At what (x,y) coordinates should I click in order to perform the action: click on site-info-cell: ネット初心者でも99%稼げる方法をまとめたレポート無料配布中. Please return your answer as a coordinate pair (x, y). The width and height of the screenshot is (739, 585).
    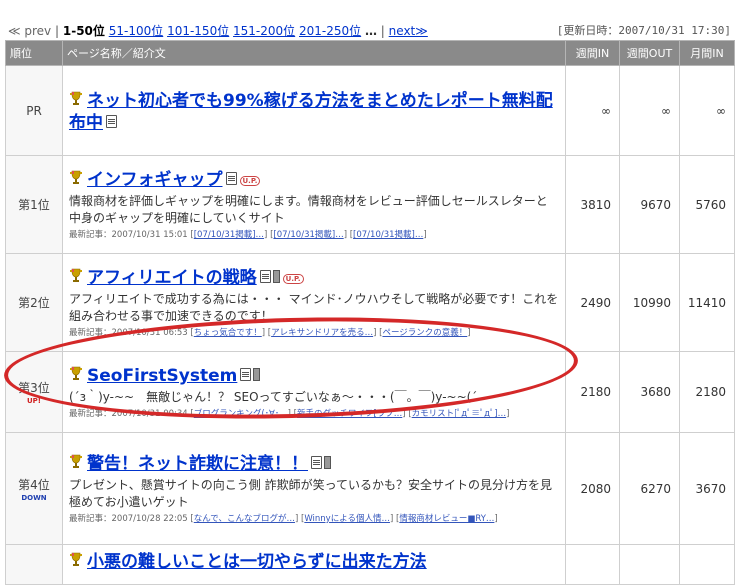
    Looking at the image, I should click on (314, 110).